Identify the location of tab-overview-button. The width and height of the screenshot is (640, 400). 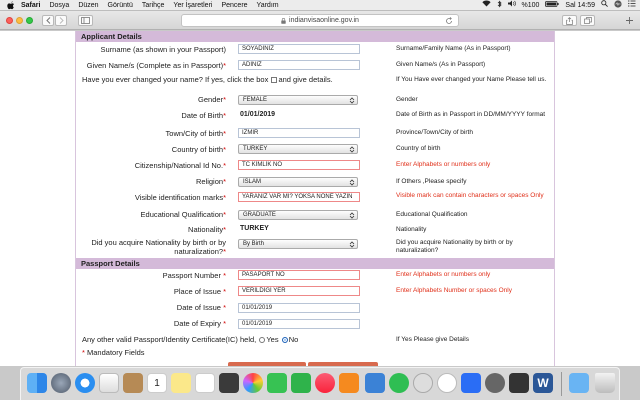
(587, 20).